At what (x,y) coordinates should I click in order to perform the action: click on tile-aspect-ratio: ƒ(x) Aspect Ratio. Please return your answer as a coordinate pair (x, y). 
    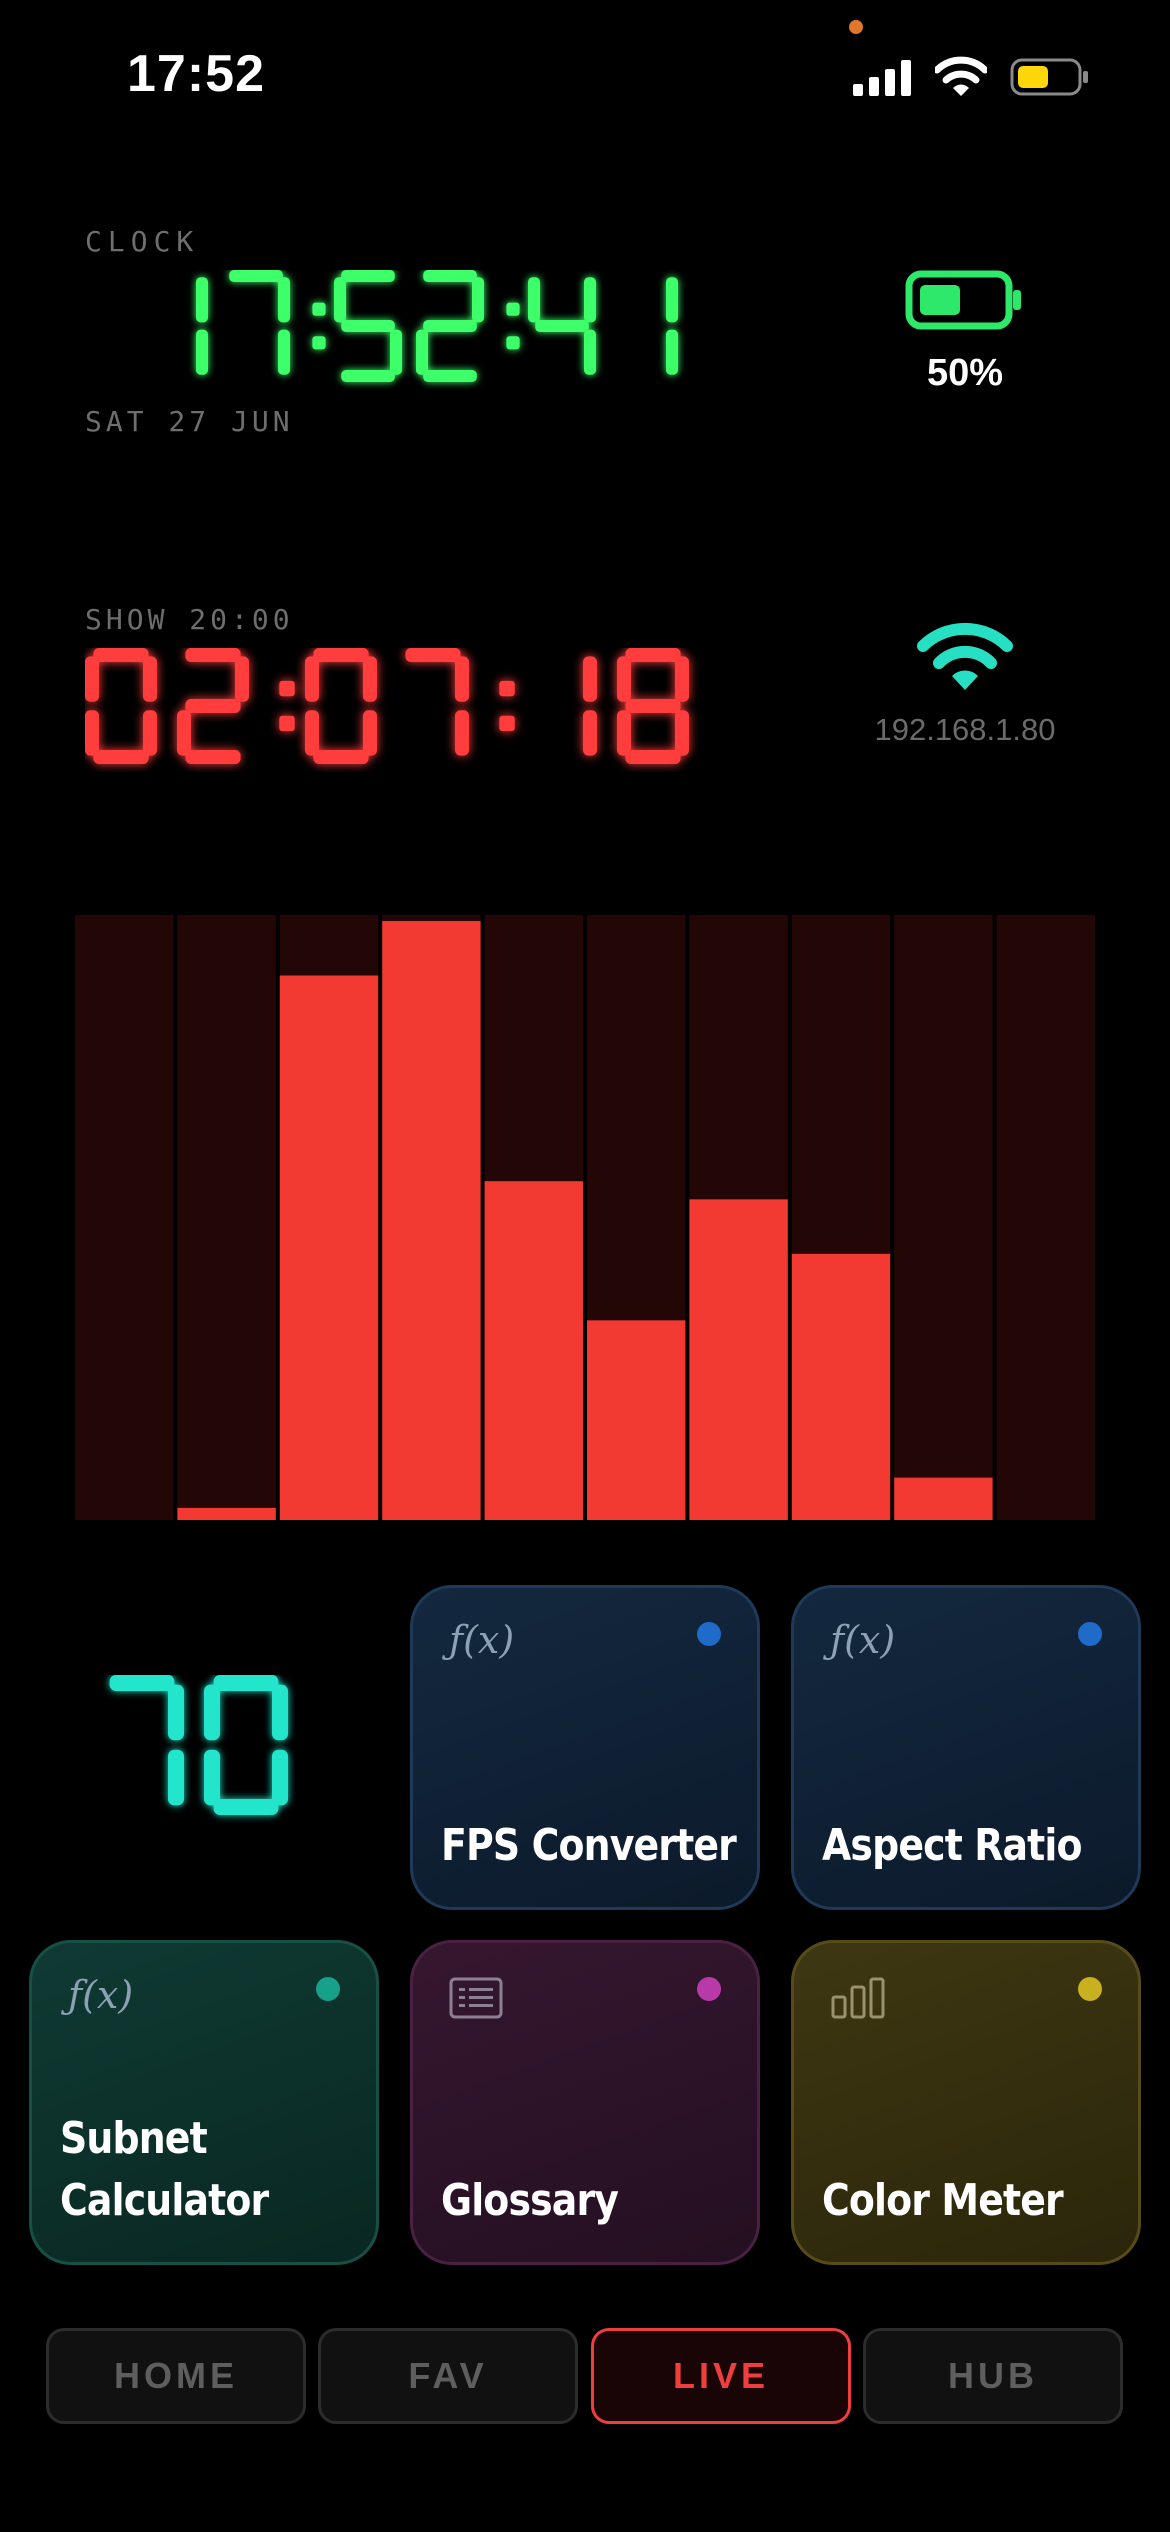
    Looking at the image, I should click on (966, 1747).